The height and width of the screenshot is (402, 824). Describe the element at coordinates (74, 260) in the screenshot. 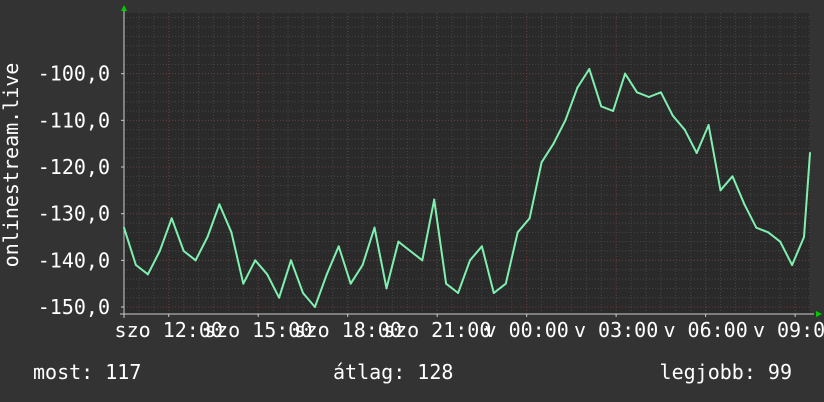

I see `y-tick-label: -140,0` at that location.